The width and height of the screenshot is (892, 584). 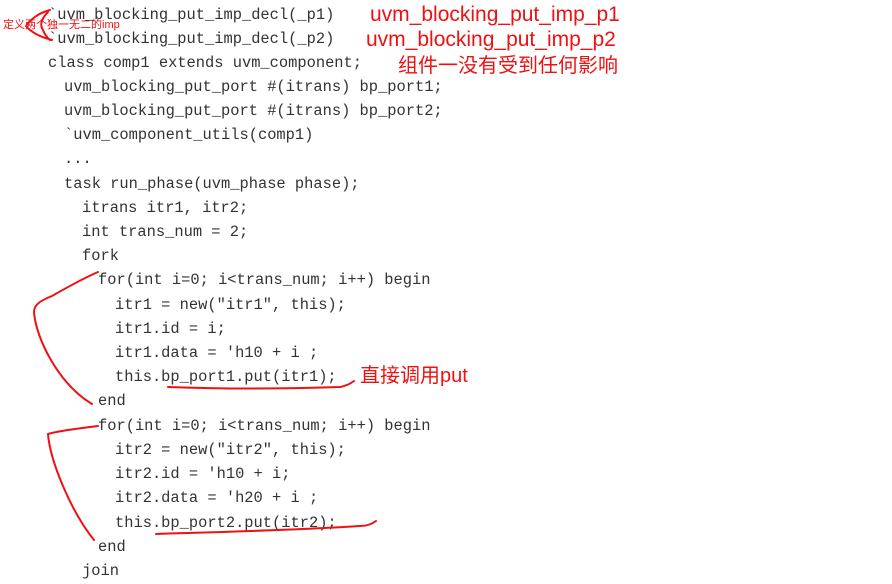 I want to click on code-line: fork, so click(x=100, y=256).